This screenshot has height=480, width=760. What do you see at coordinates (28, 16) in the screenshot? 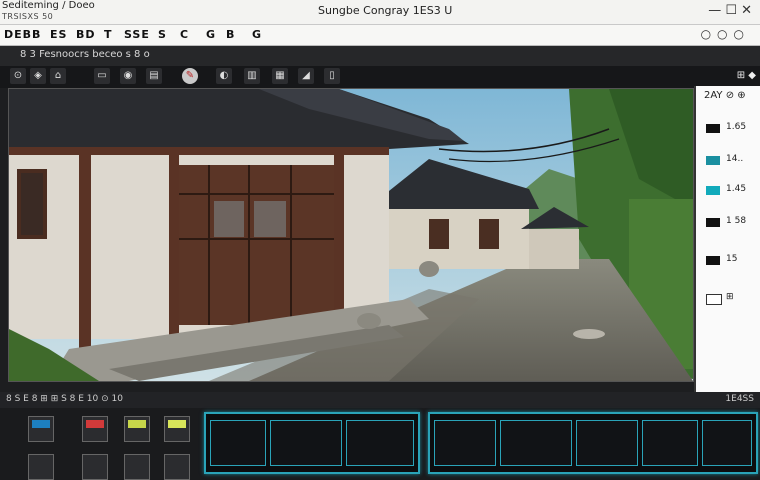
I see `app-sub-label: TRSISXS 50` at bounding box center [28, 16].